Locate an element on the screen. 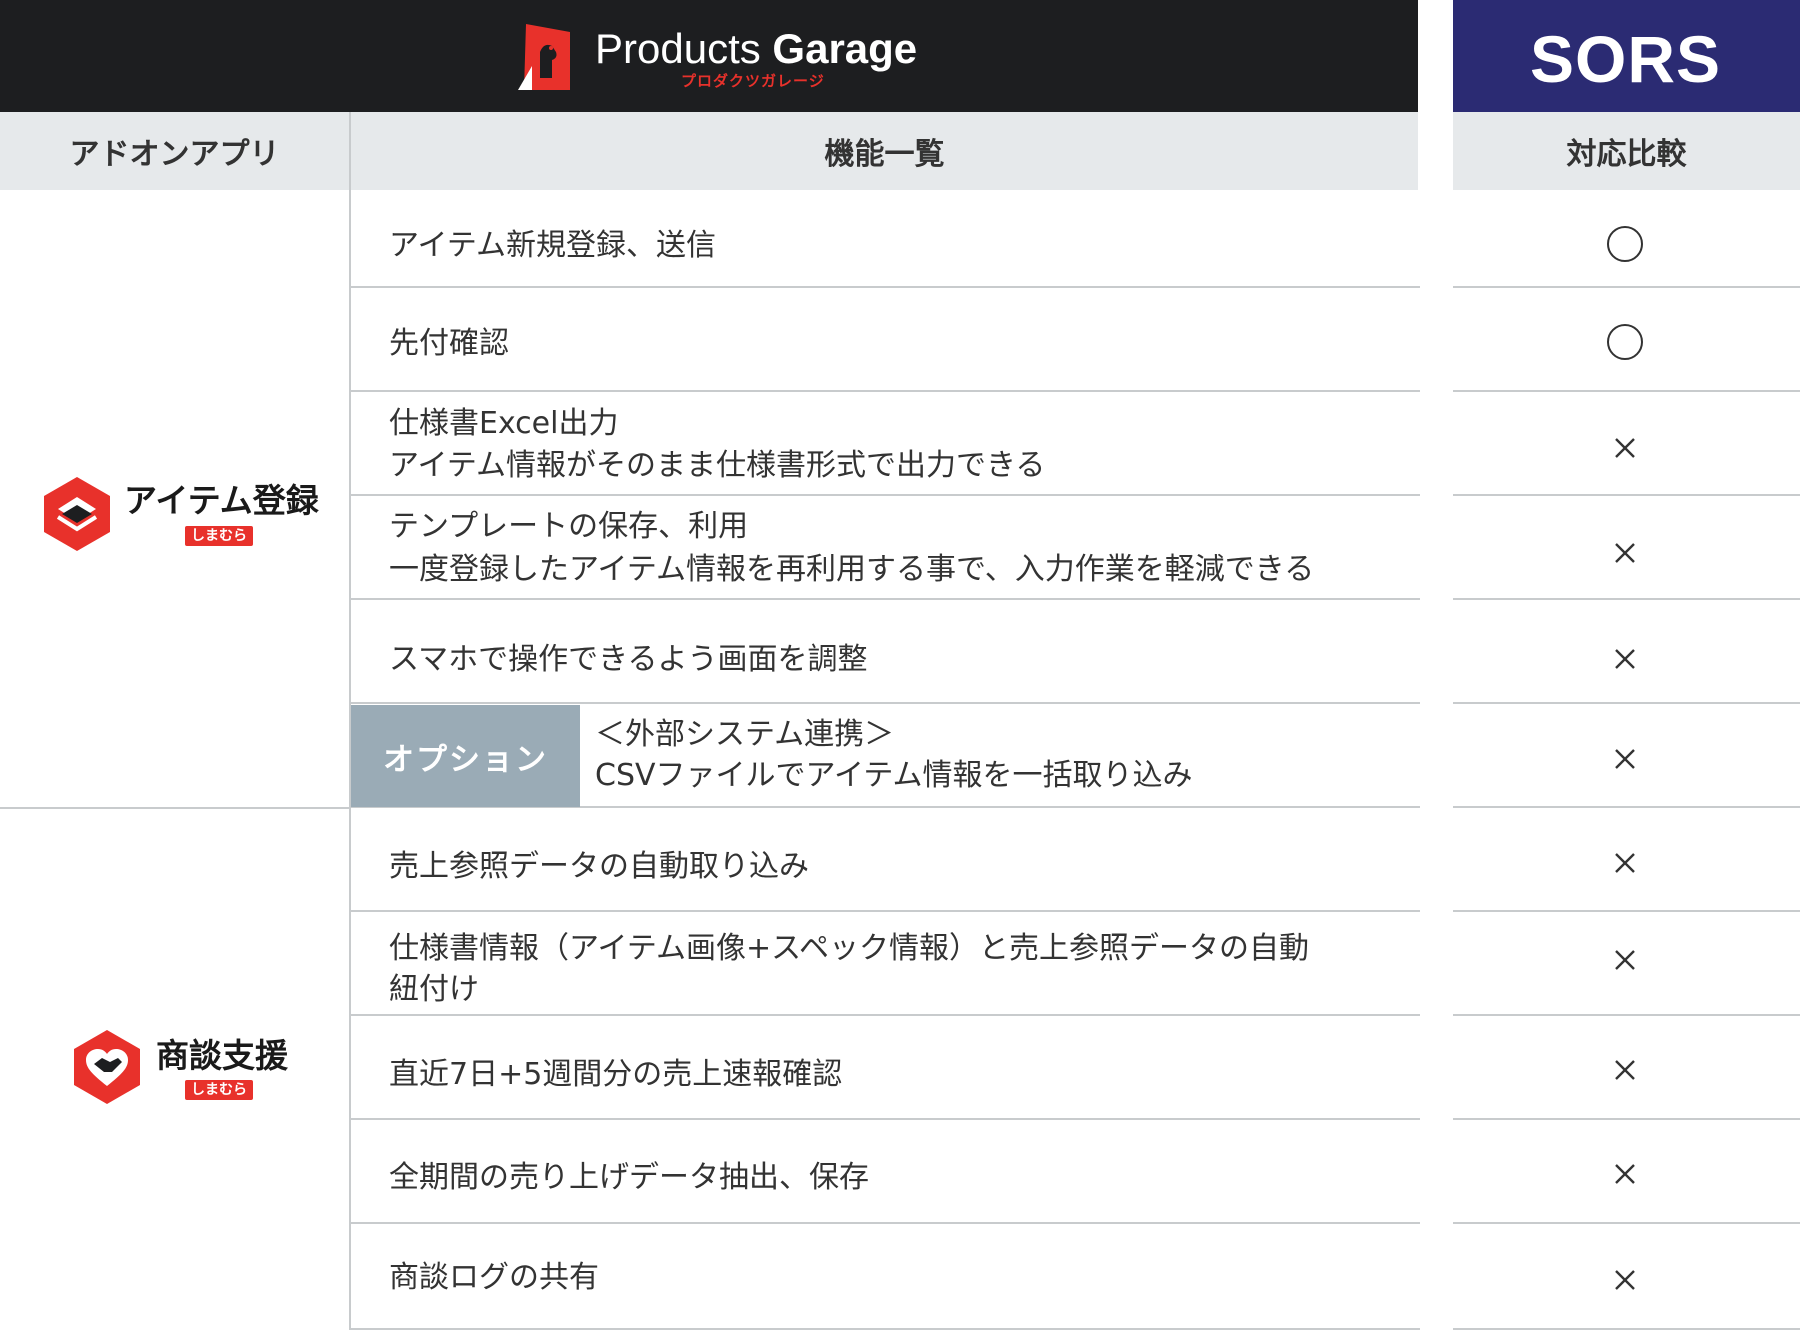 This screenshot has width=1800, height=1330. feature-description: CSVファイルでアイテム情報を一括取り込み is located at coordinates (894, 775).